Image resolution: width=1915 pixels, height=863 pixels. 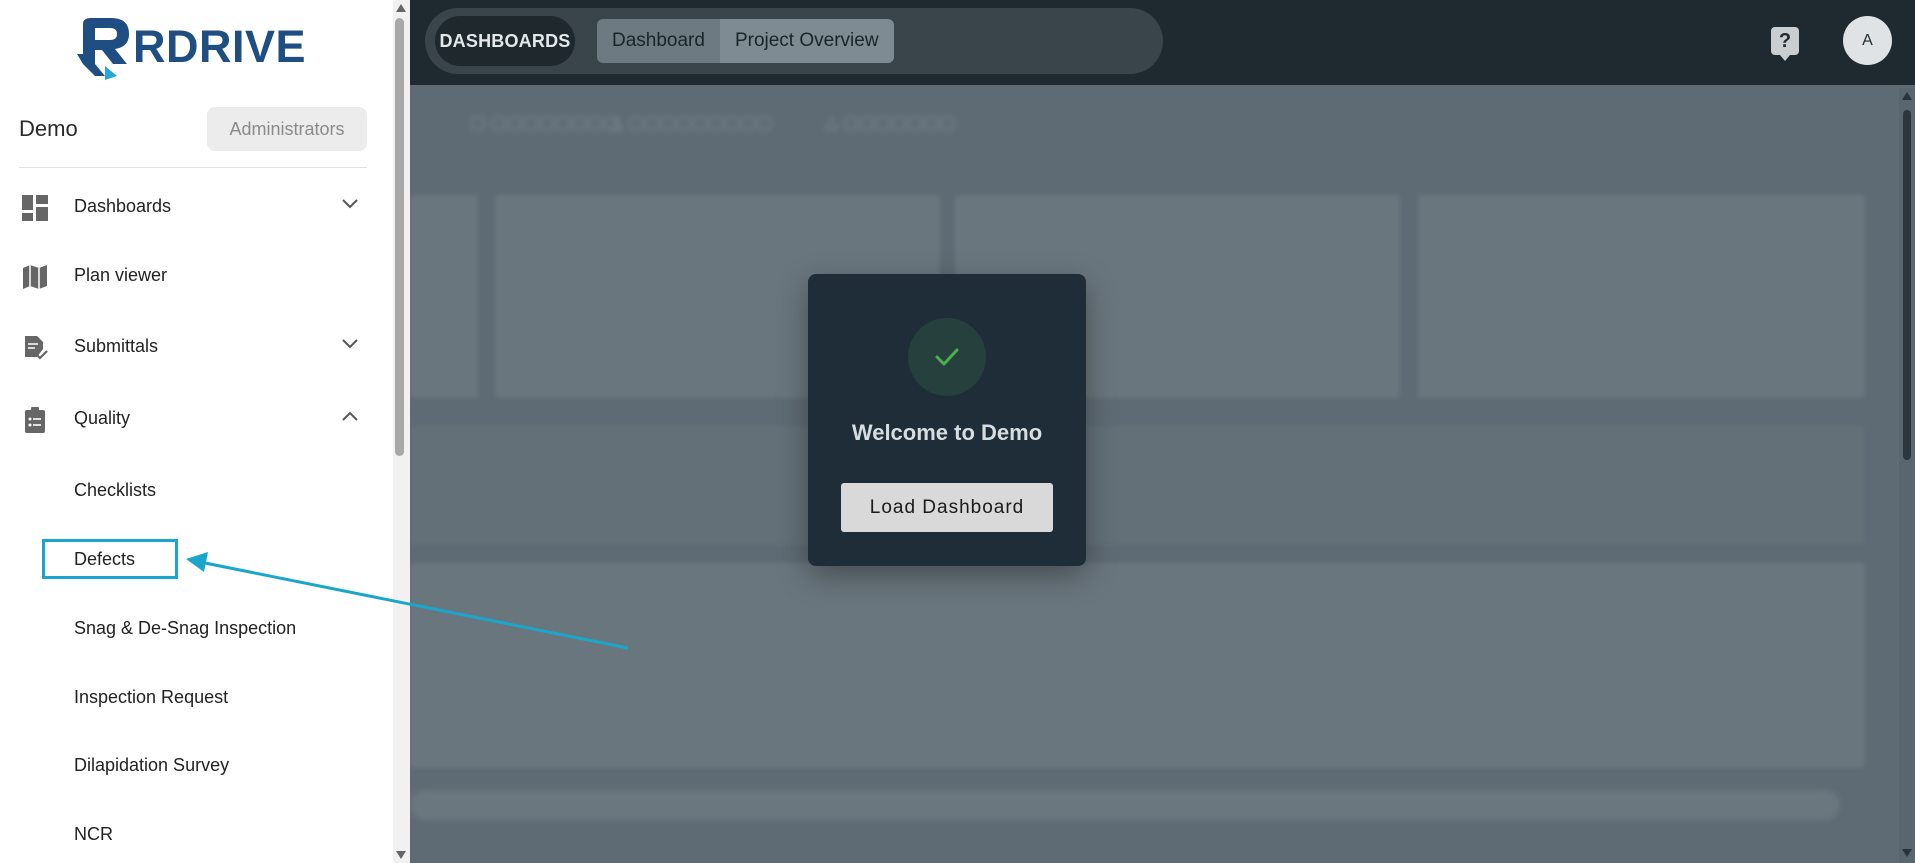 What do you see at coordinates (806, 41) in the screenshot?
I see `tab-project-overview: Project Overview` at bounding box center [806, 41].